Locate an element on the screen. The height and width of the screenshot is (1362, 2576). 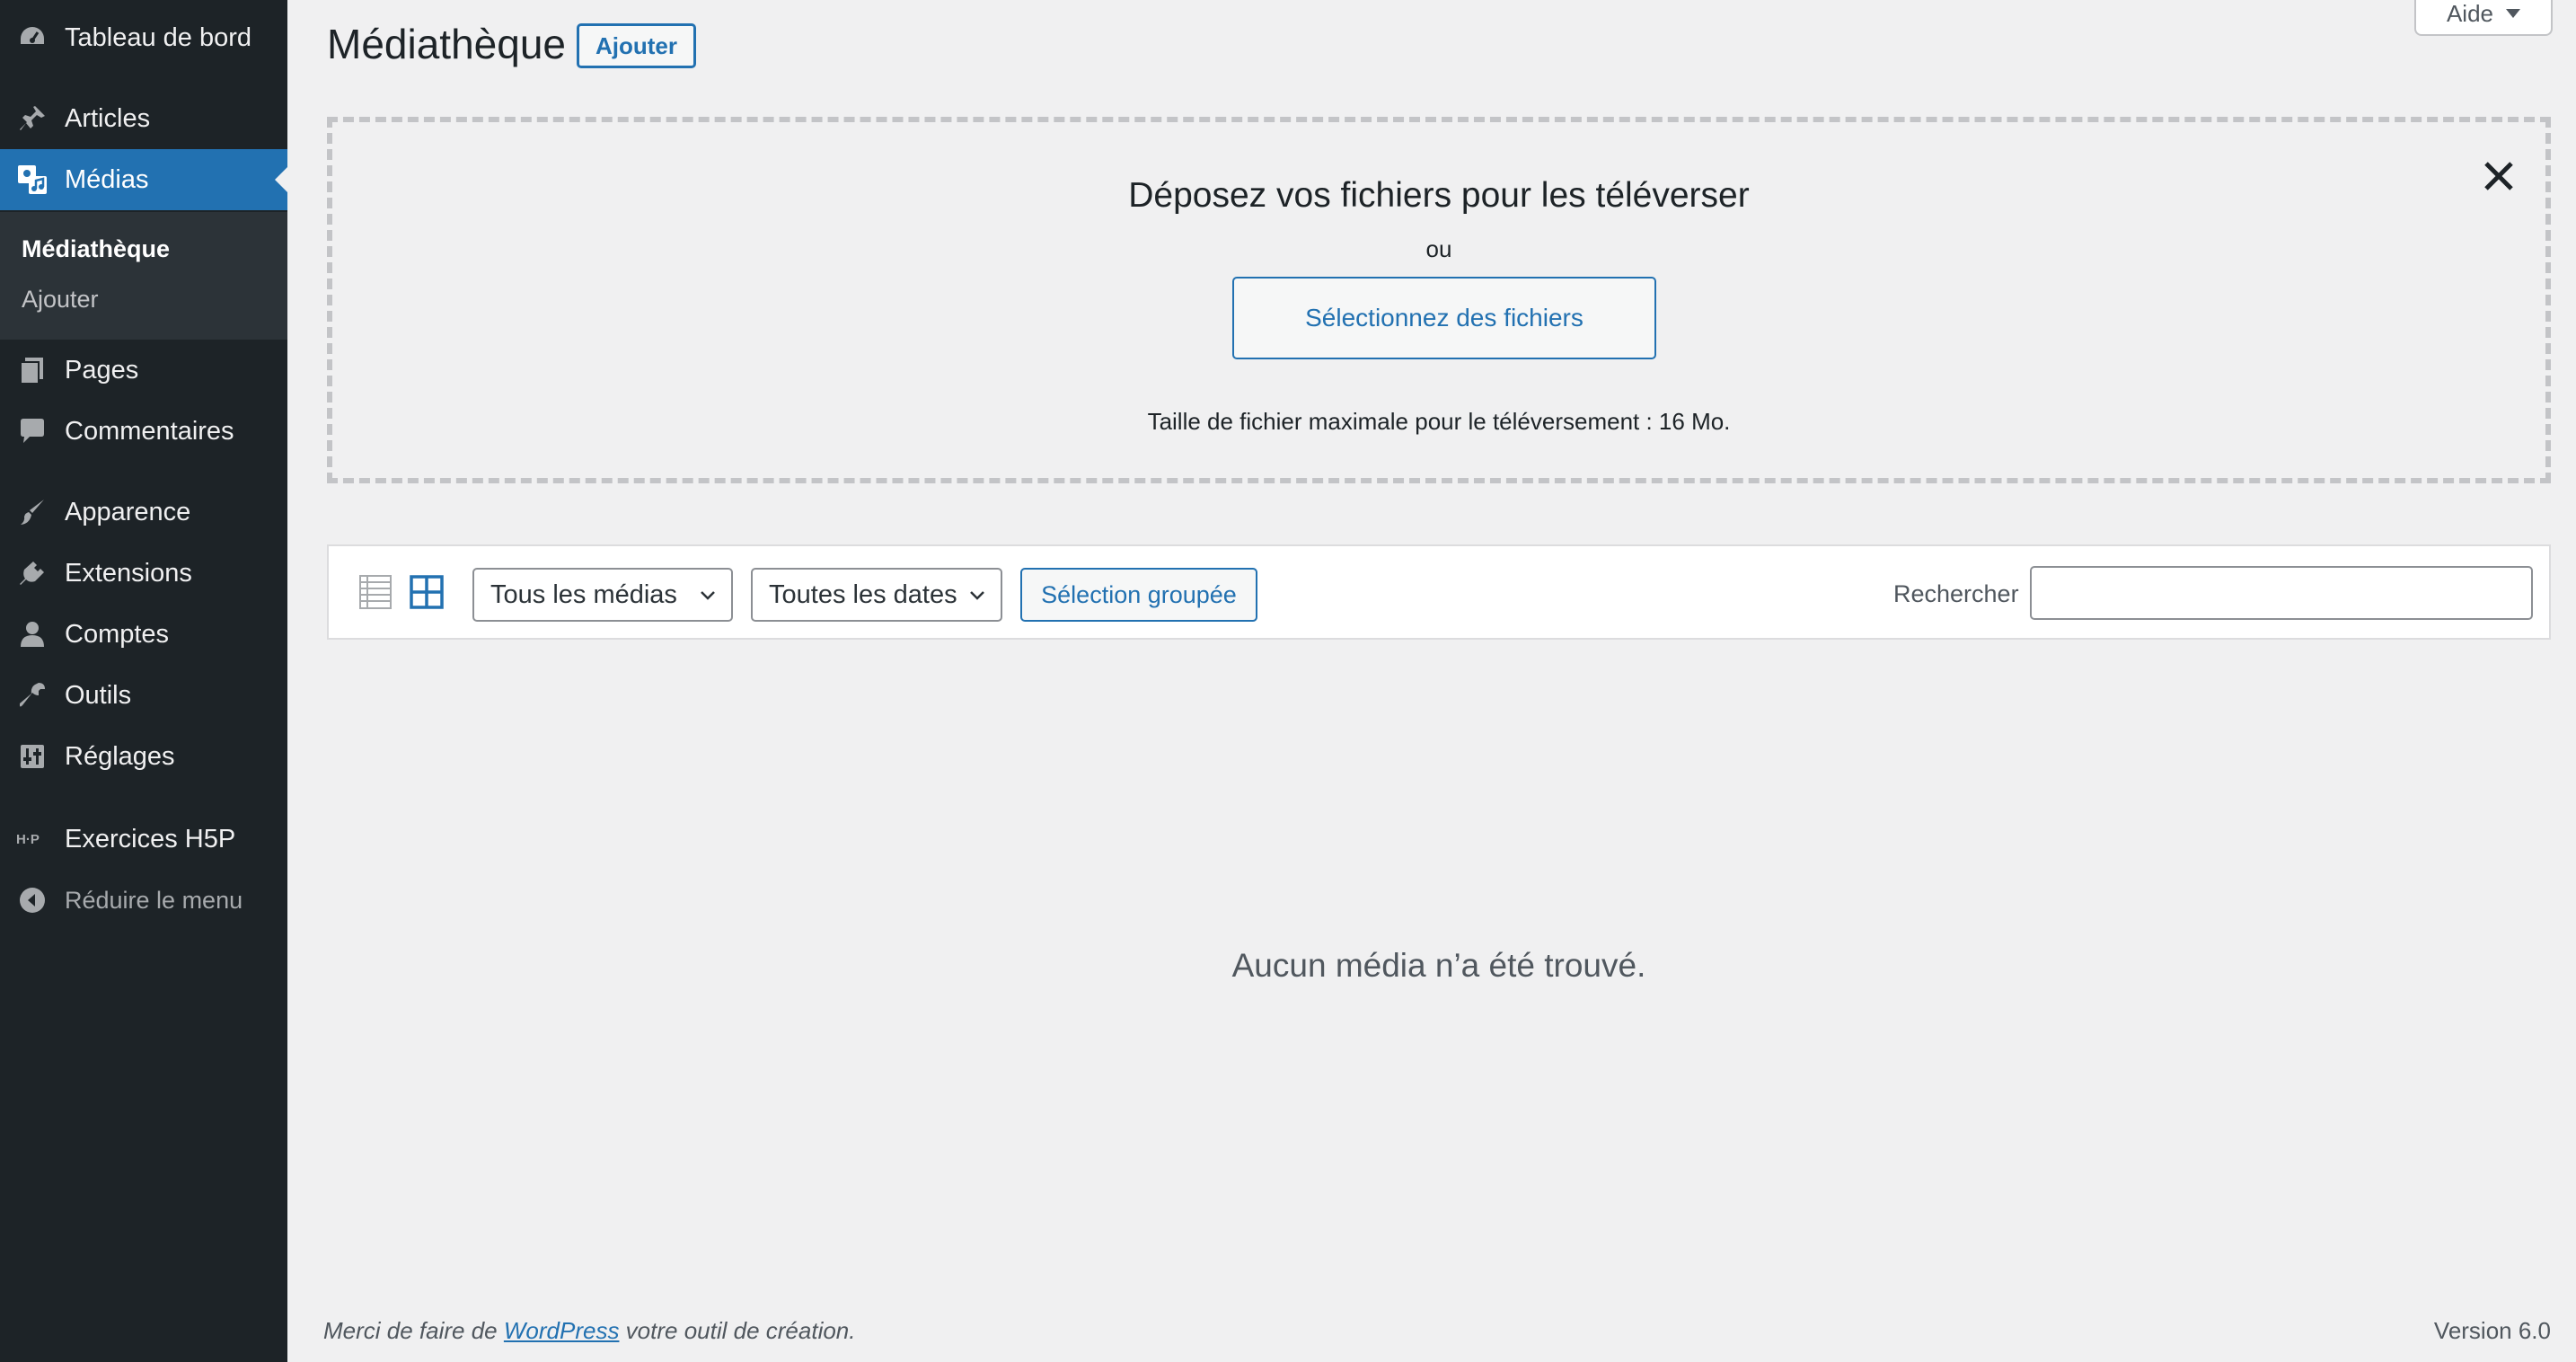
sidebar-item-label: Outils is located at coordinates (98, 695).